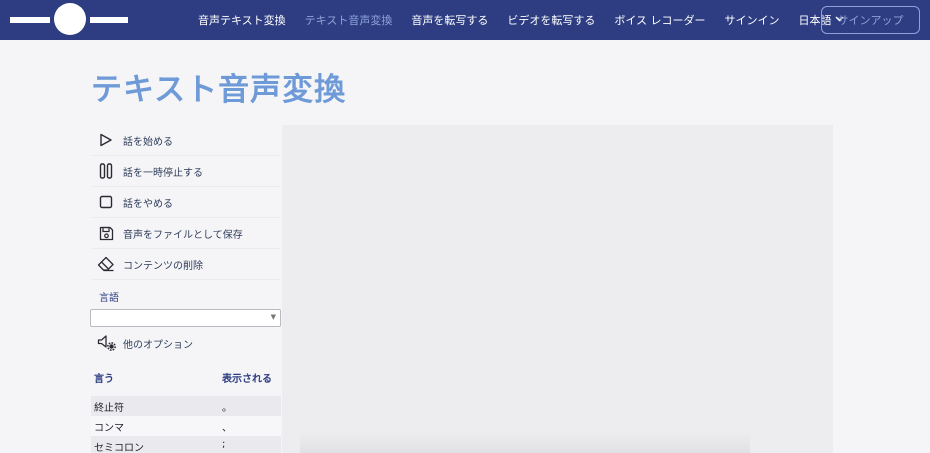 This screenshot has width=930, height=453. I want to click on punctuation-shown: 、, so click(227, 428).